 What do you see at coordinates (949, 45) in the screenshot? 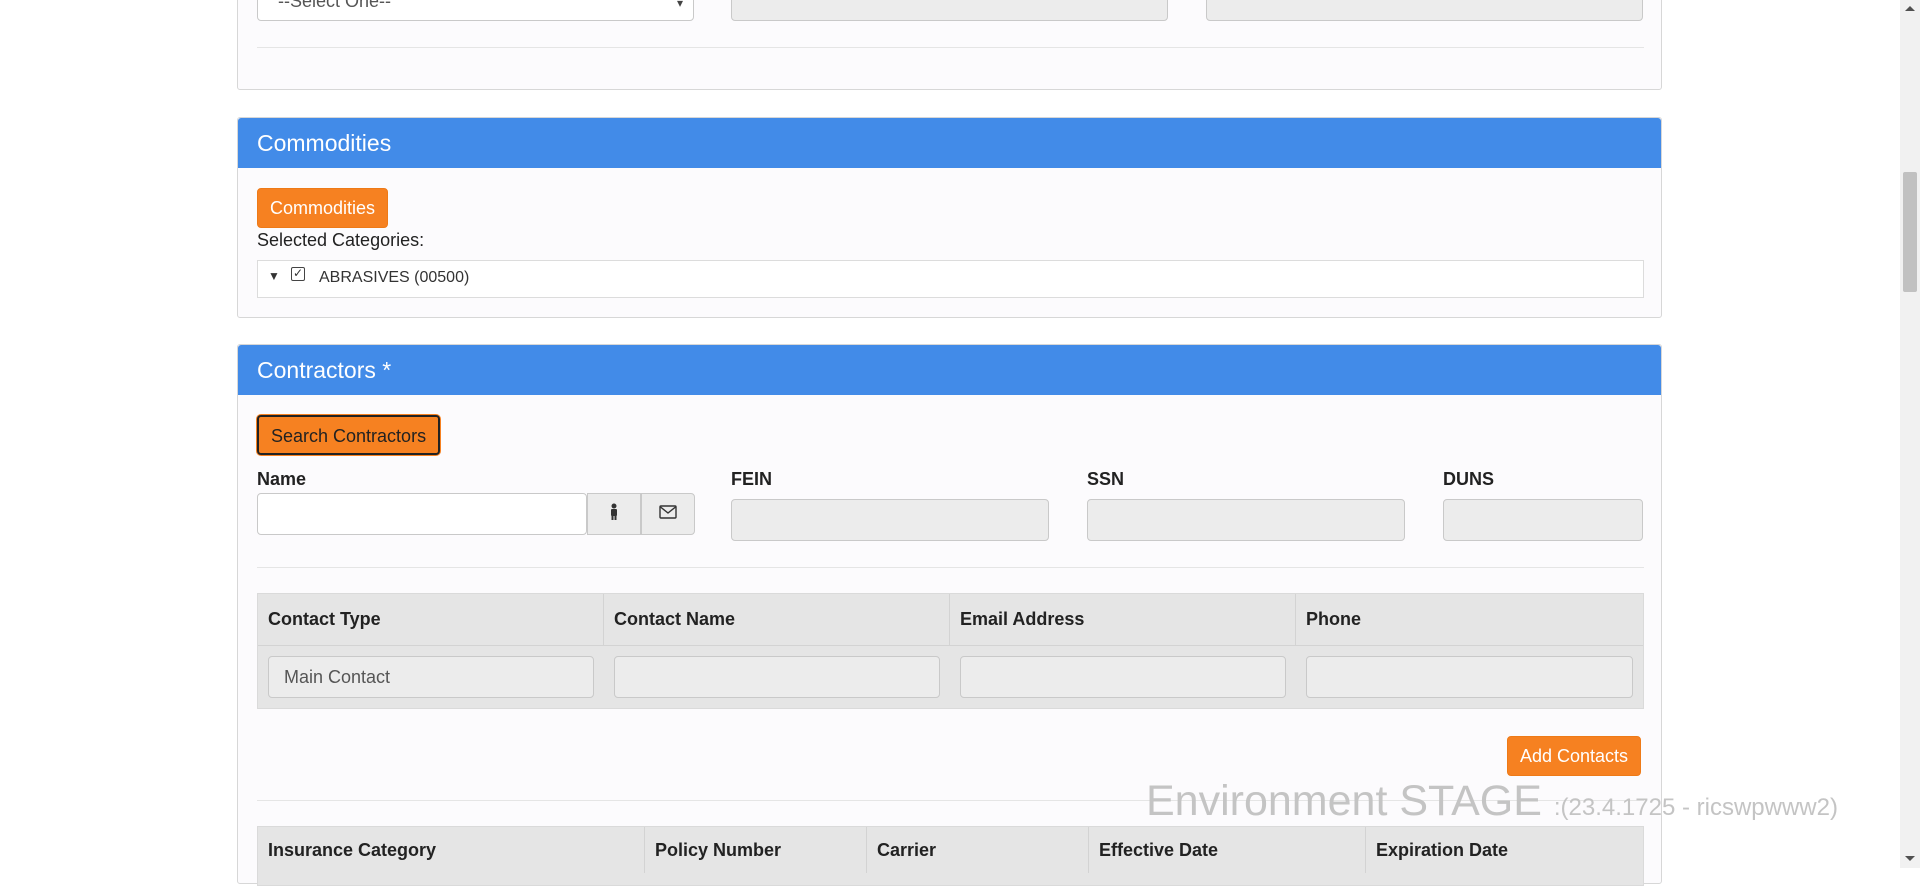
I see `details-panel: --Select One-- ▾` at bounding box center [949, 45].